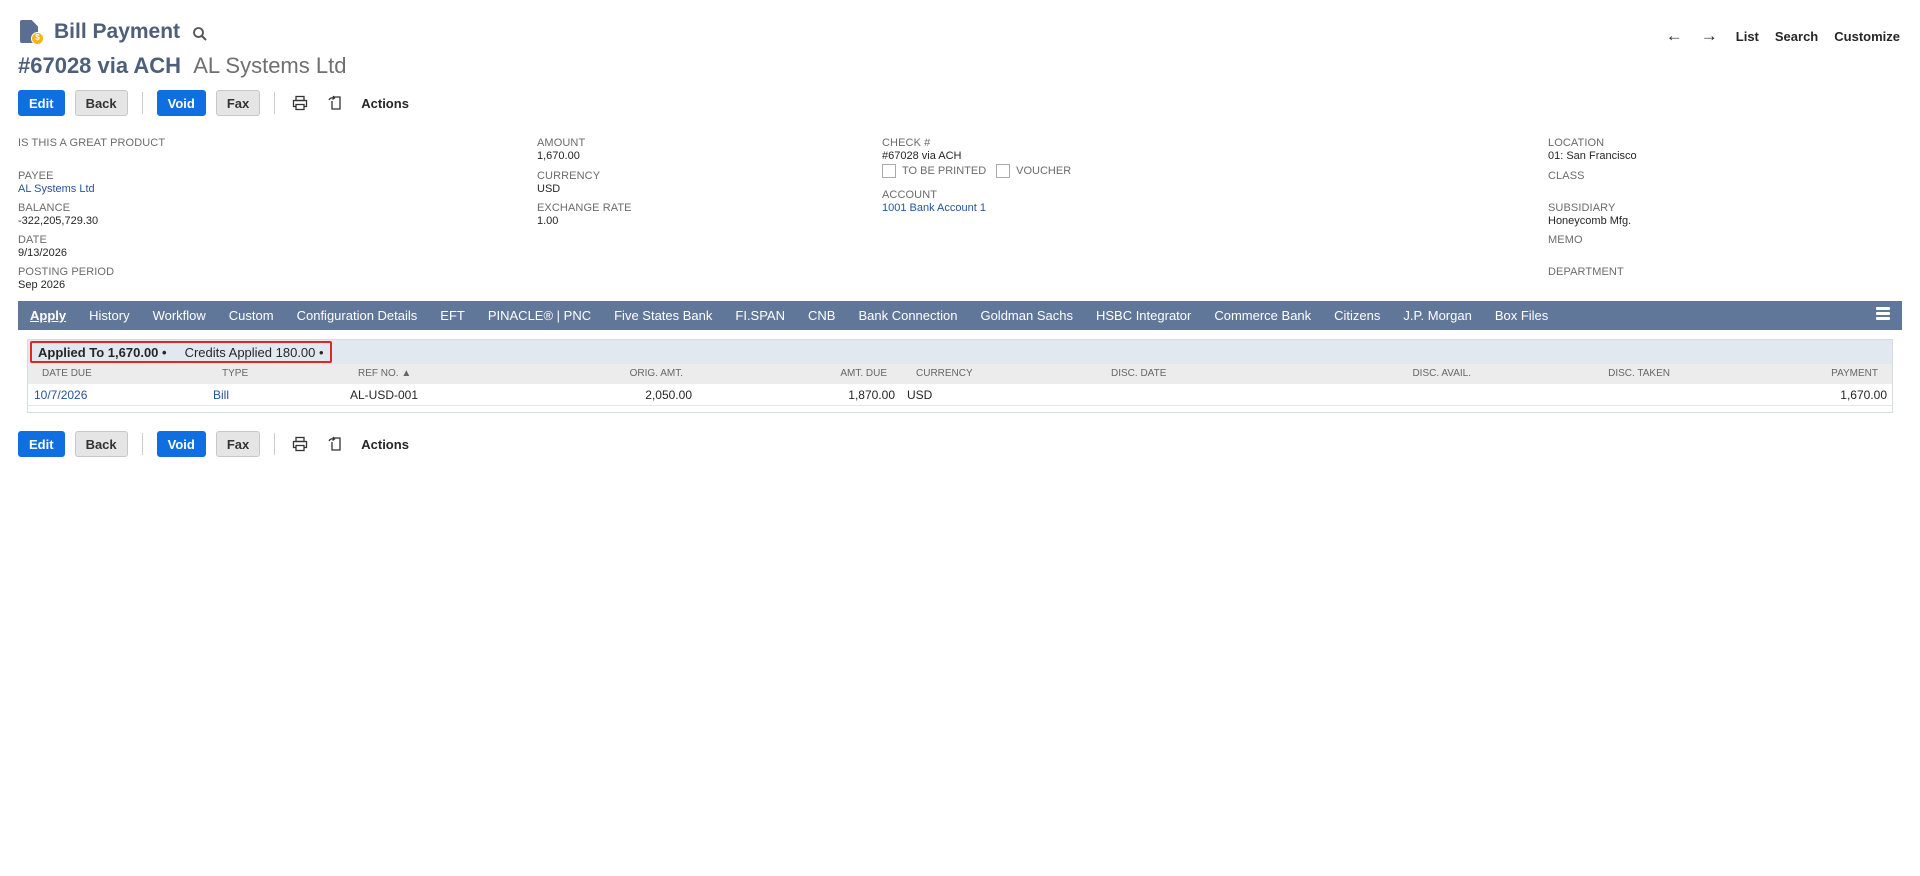 Image resolution: width=1920 pixels, height=876 pixels. I want to click on top-button-bar: Edit Back Void Fax Actions, so click(213, 103).